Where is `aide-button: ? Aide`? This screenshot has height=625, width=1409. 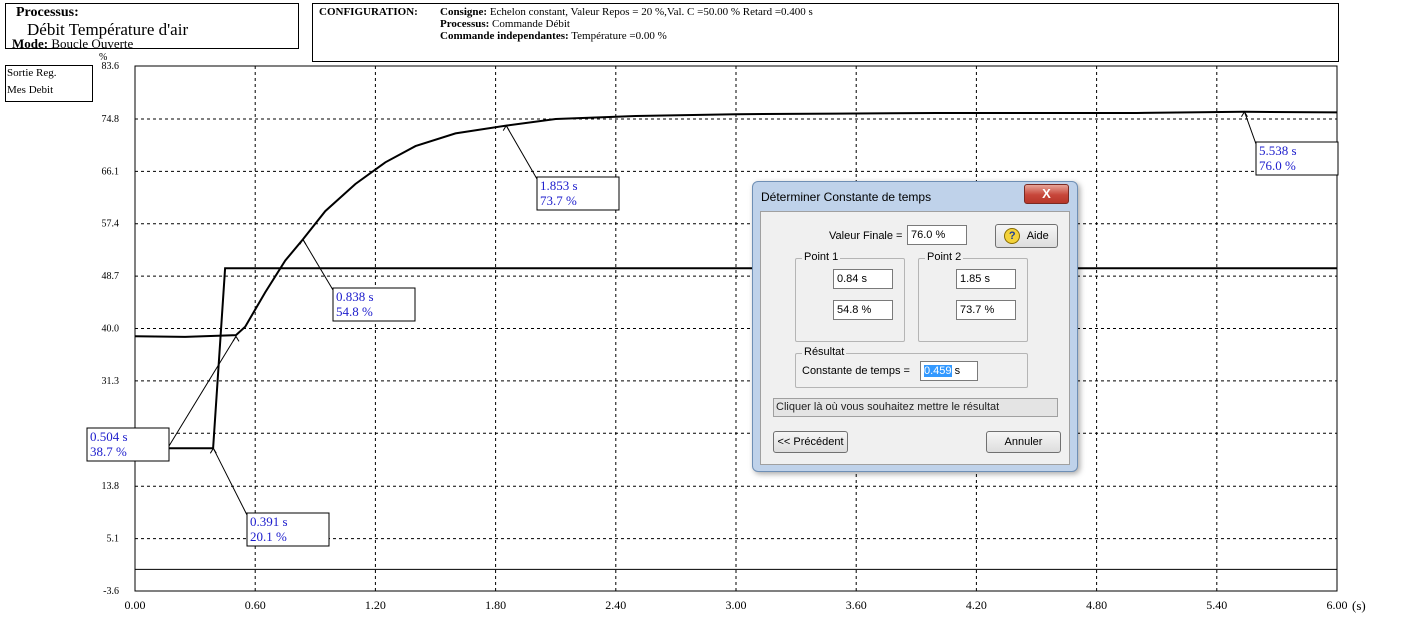 aide-button: ? Aide is located at coordinates (1026, 236).